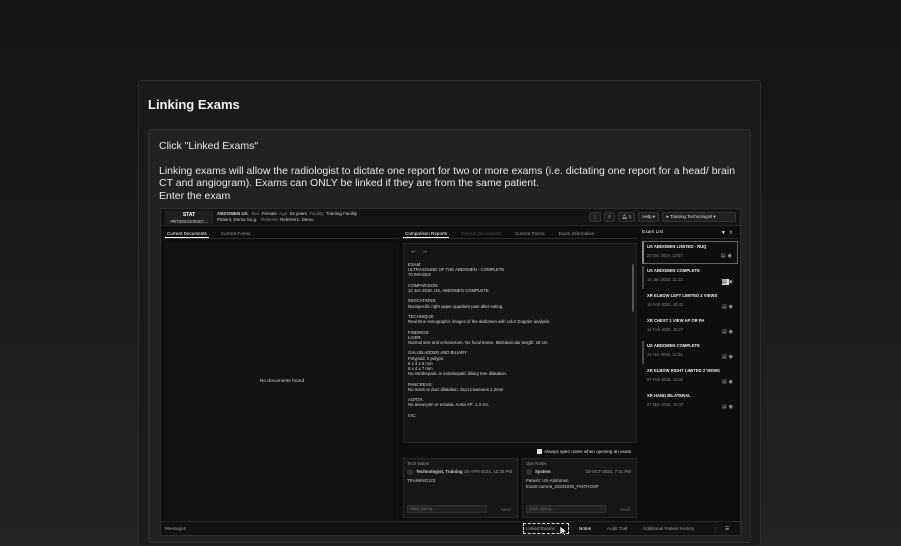 The height and width of the screenshot is (546, 901). Describe the element at coordinates (194, 104) in the screenshot. I see `page-title: Linking Exams` at that location.